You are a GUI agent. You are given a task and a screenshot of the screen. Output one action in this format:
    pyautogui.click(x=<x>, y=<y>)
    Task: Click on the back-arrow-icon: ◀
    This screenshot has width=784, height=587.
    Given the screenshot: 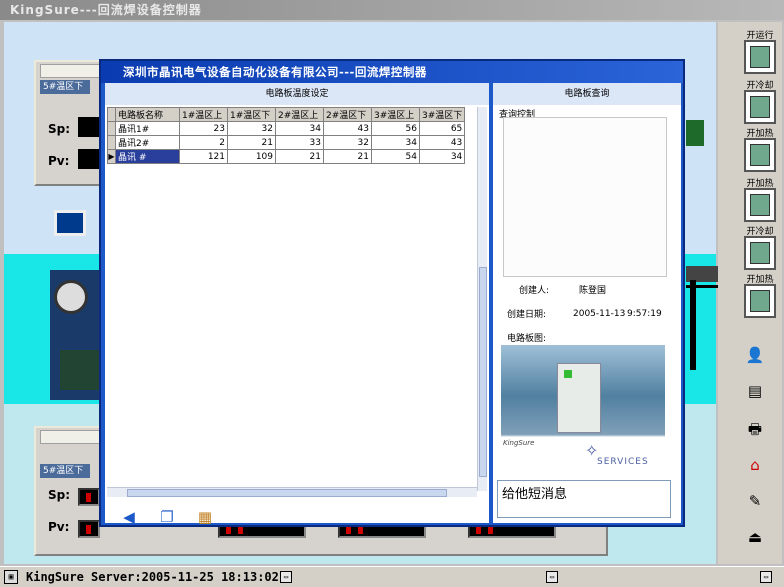 What is the action you would take?
    pyautogui.click(x=129, y=517)
    